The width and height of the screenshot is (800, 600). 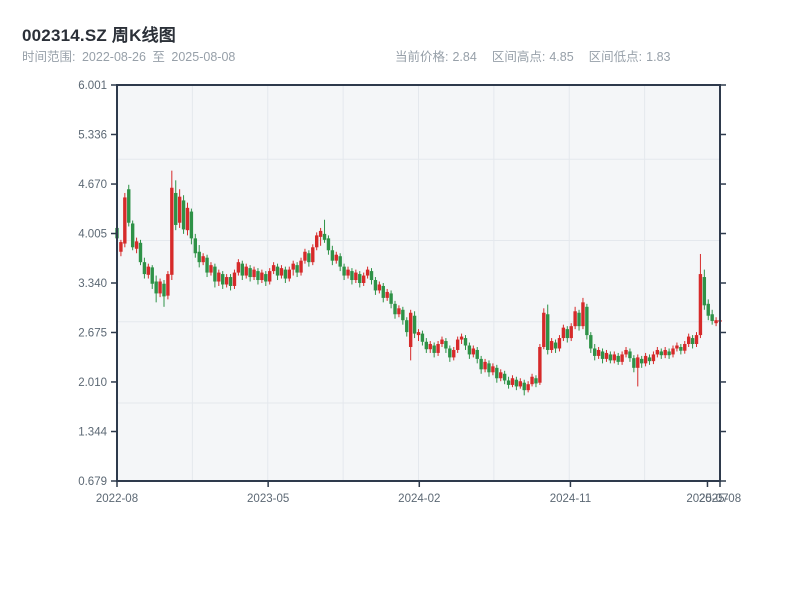 I want to click on date-range-end: 2025-08-08, so click(x=203, y=57).